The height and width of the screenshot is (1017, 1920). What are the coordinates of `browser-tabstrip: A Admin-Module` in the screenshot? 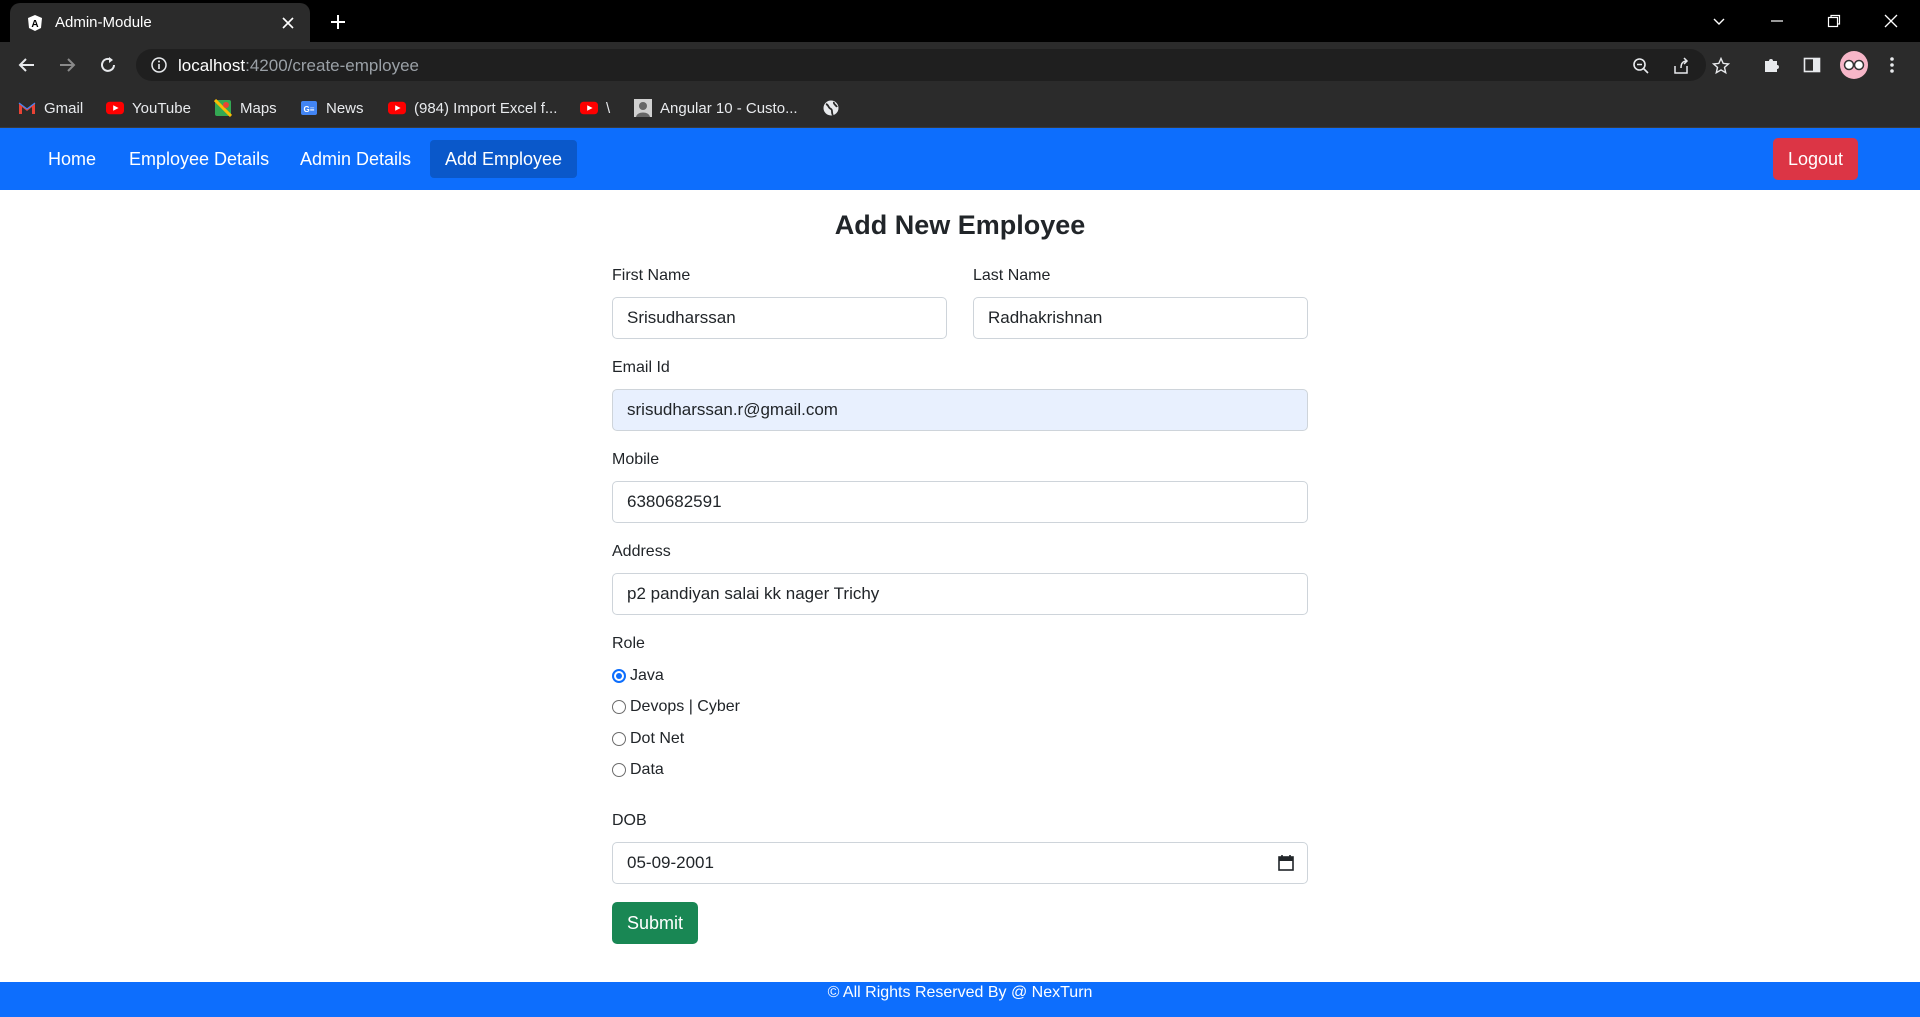 It's located at (960, 21).